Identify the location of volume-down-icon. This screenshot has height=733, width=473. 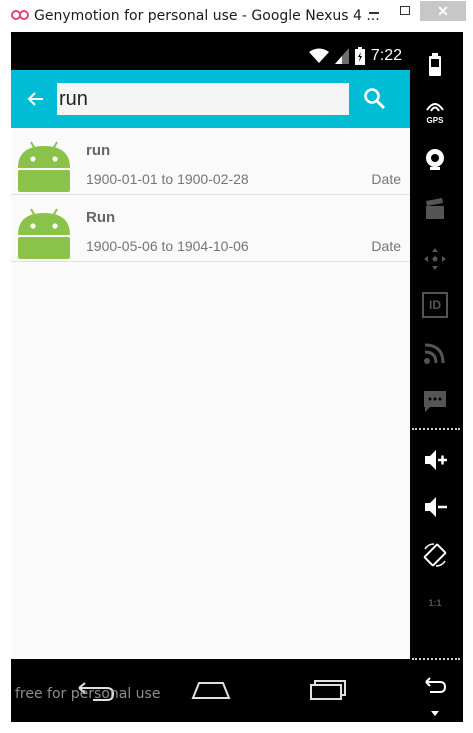
(435, 507).